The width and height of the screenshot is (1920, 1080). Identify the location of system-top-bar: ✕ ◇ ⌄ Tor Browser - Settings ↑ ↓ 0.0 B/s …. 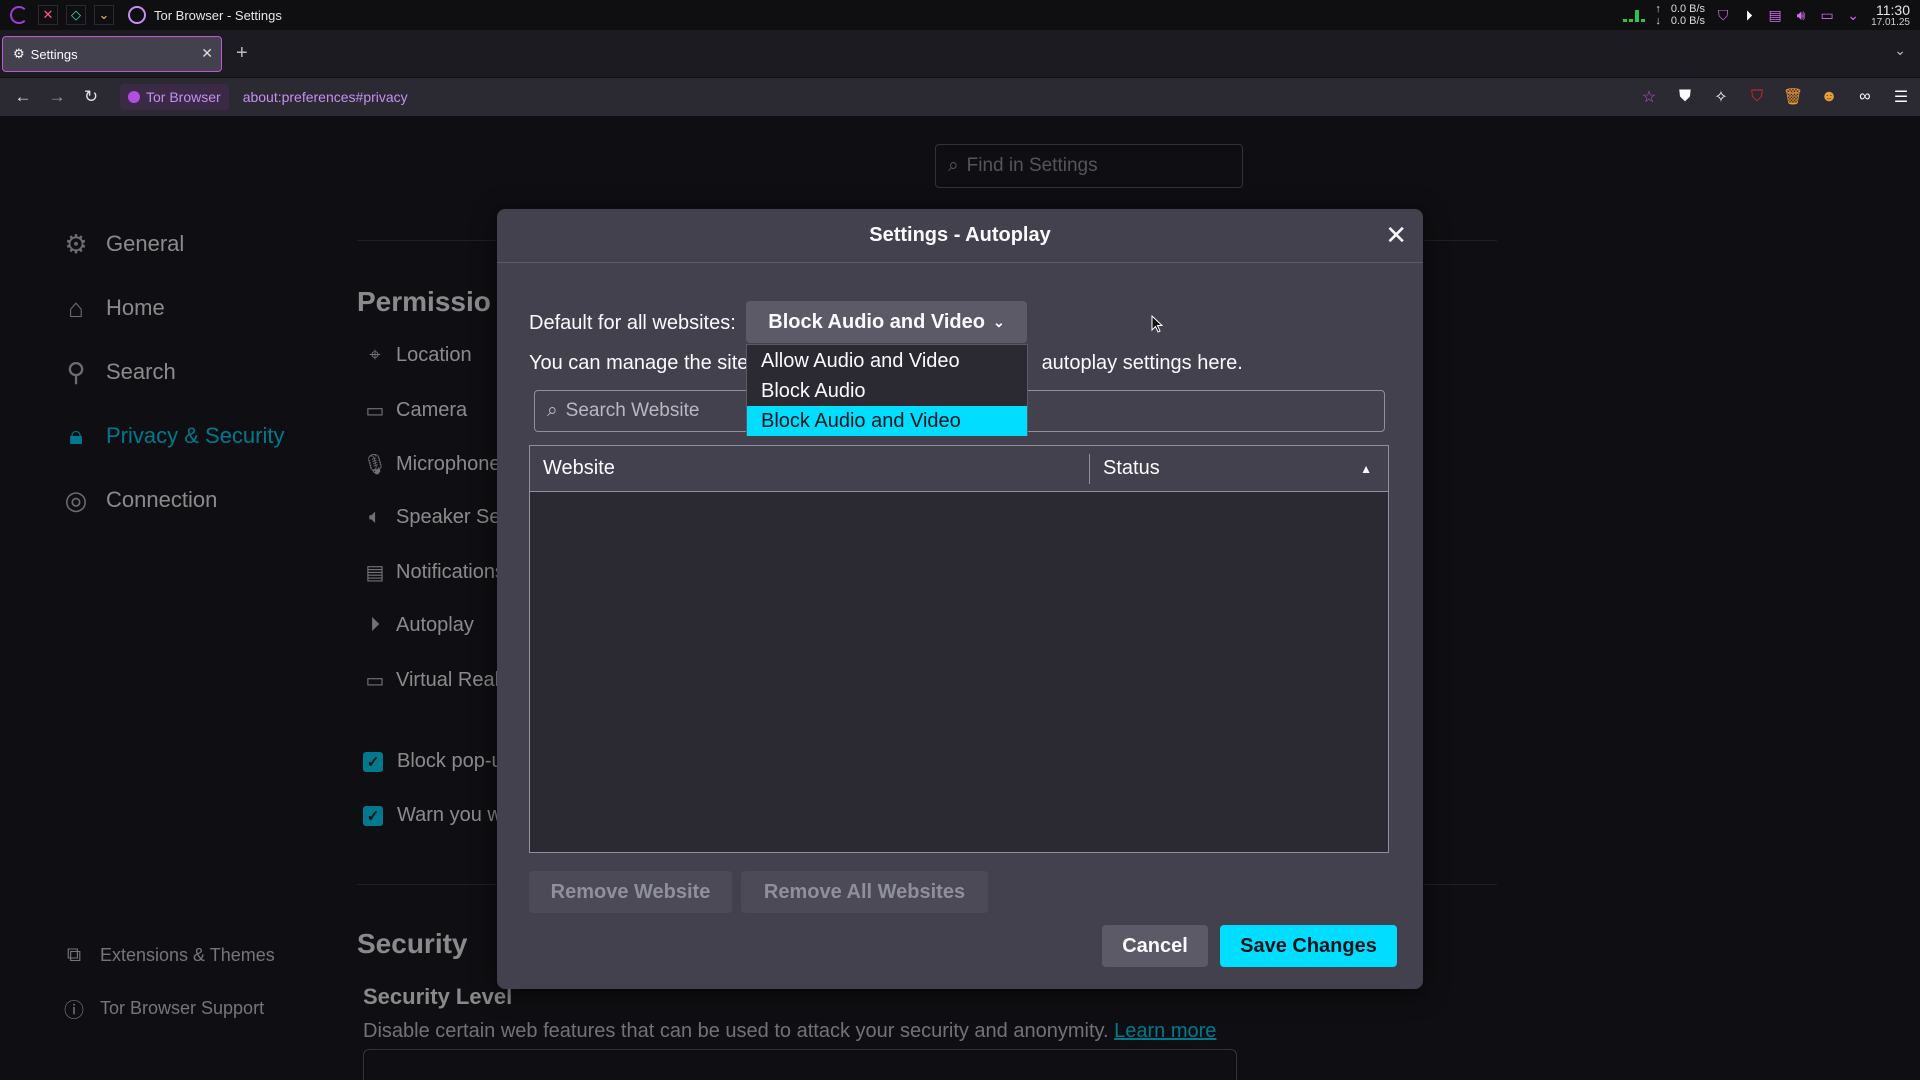
(960, 15).